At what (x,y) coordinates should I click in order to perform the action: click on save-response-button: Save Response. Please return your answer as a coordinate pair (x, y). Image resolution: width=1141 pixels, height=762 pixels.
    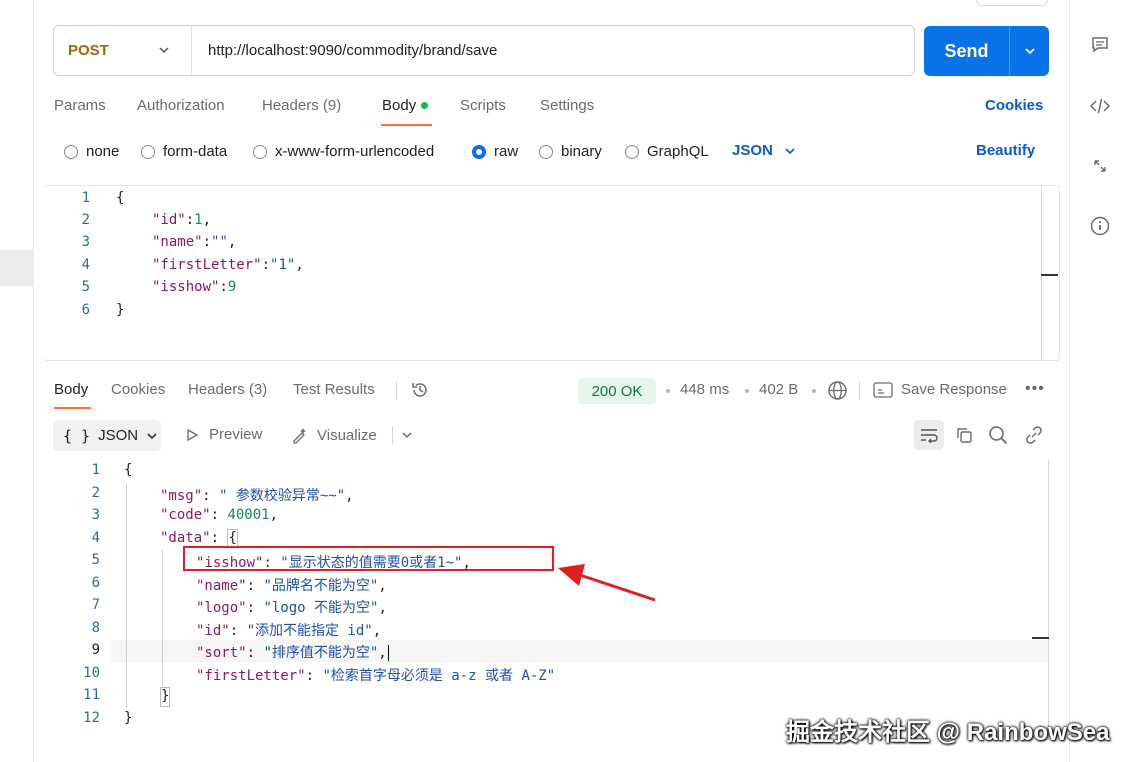
    Looking at the image, I should click on (954, 389).